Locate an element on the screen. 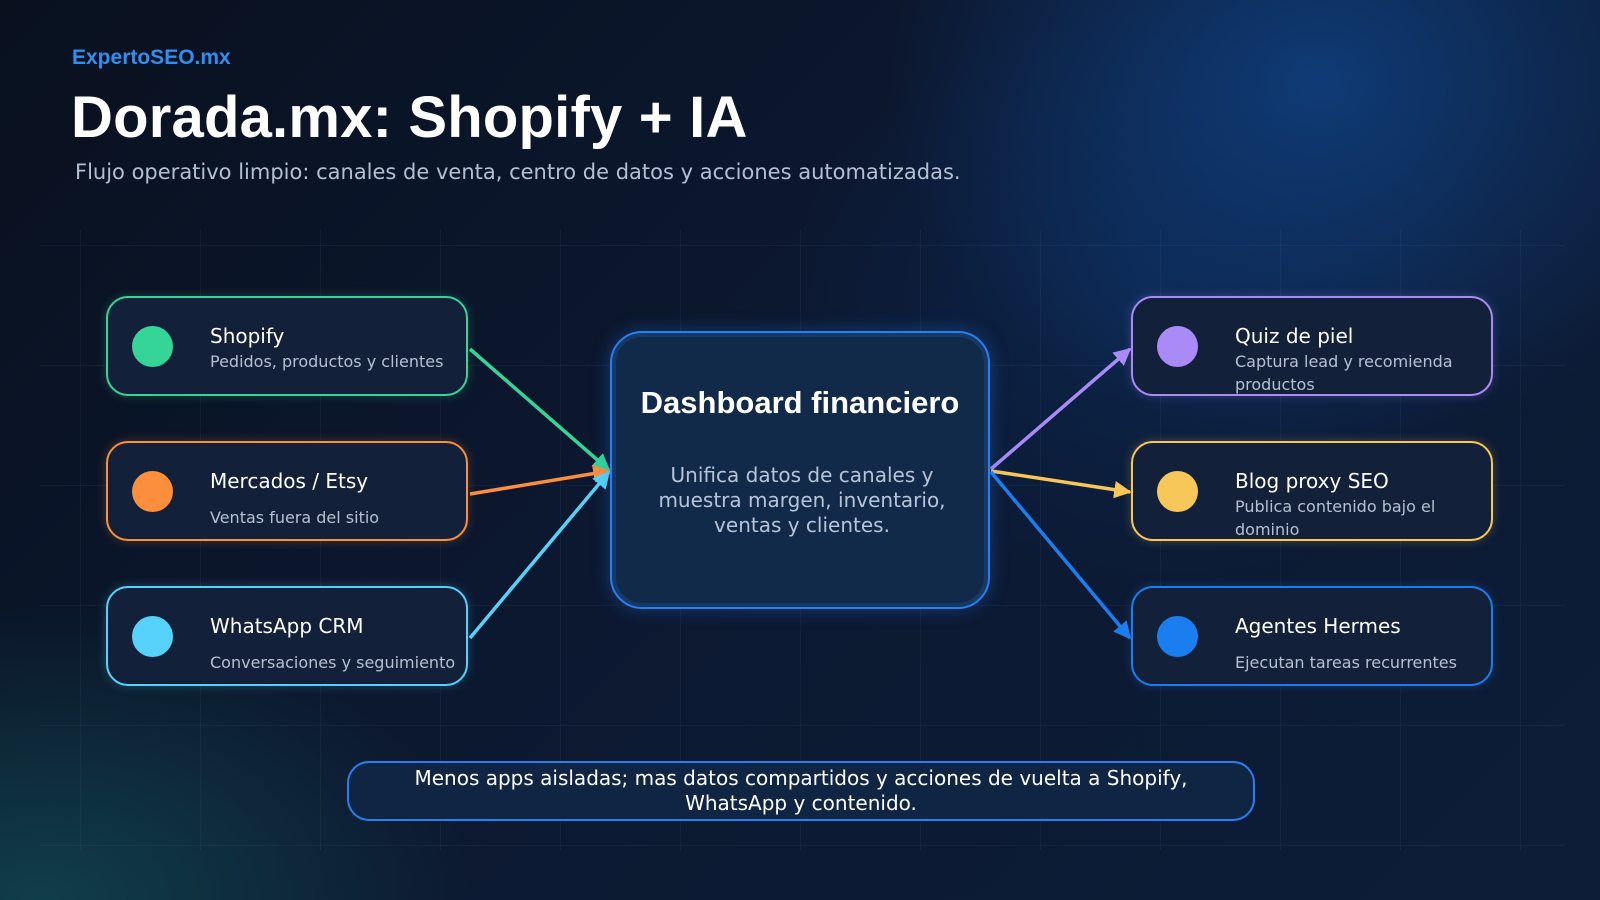  node-title: Agentes Hermes is located at coordinates (1318, 626).